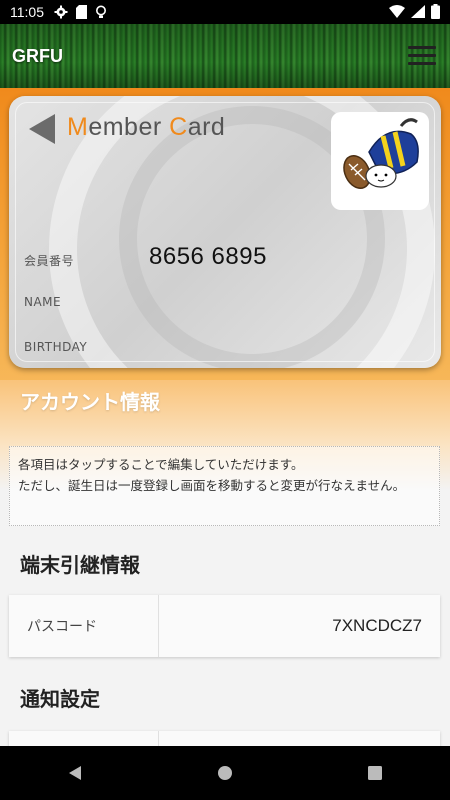 The height and width of the screenshot is (800, 450). What do you see at coordinates (208, 256) in the screenshot?
I see `member-number-value: 8656 6895` at bounding box center [208, 256].